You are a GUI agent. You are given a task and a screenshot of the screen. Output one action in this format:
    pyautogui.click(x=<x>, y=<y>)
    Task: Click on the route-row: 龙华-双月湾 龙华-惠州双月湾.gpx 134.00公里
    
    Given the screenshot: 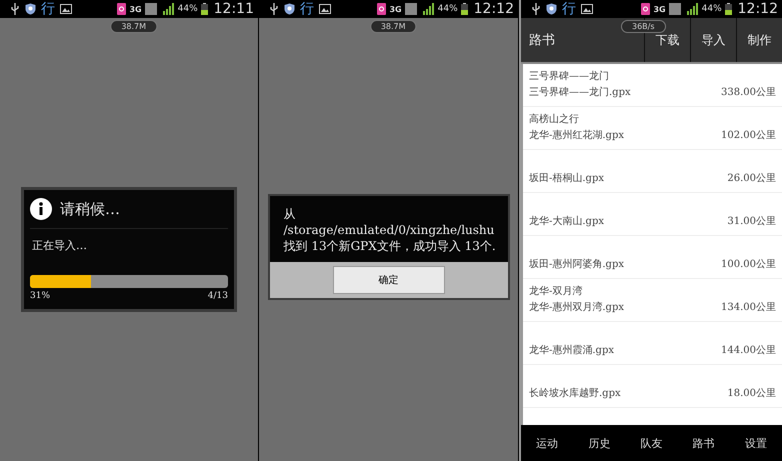 What is the action you would take?
    pyautogui.click(x=652, y=300)
    